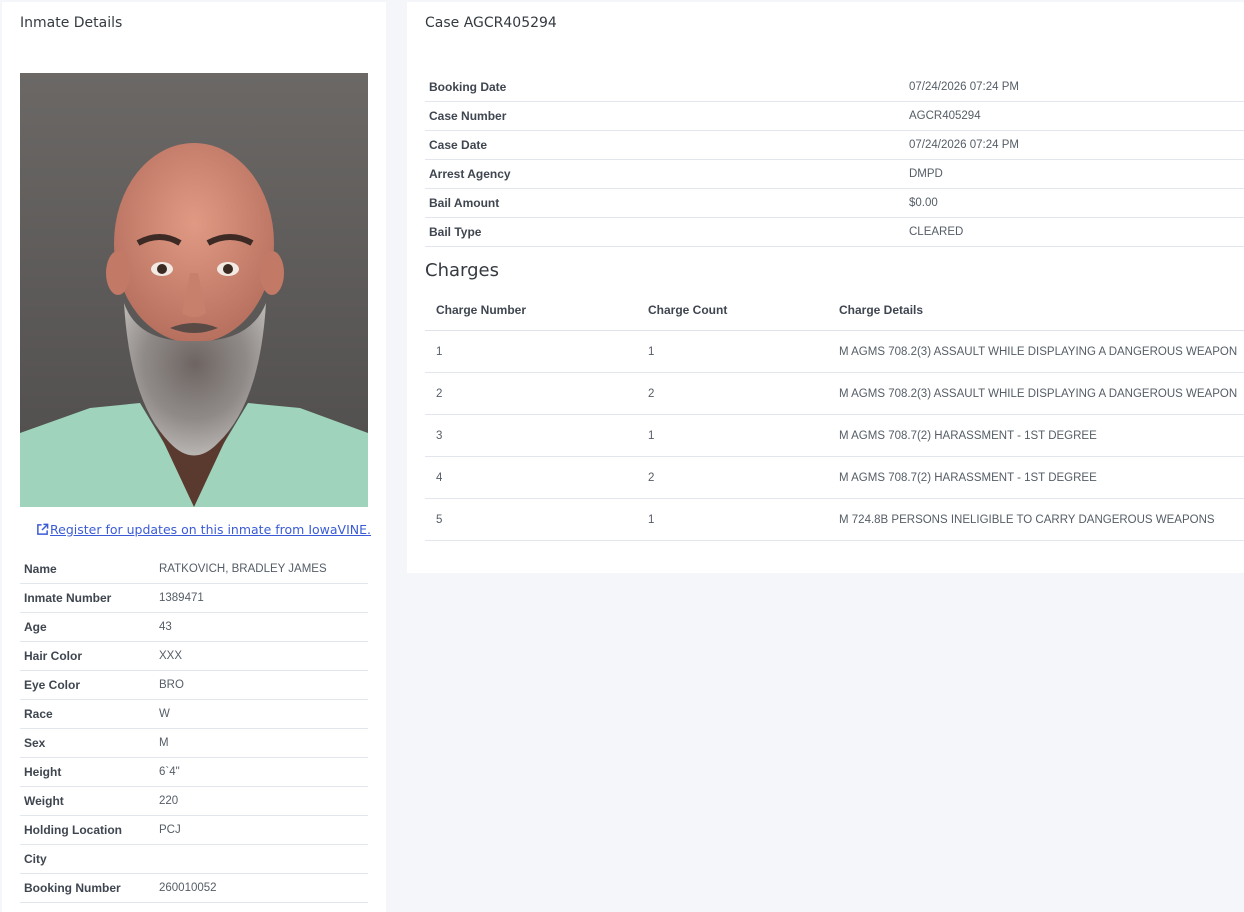 This screenshot has width=1244, height=912. What do you see at coordinates (1074, 203) in the screenshot?
I see `case-value: $0.00` at bounding box center [1074, 203].